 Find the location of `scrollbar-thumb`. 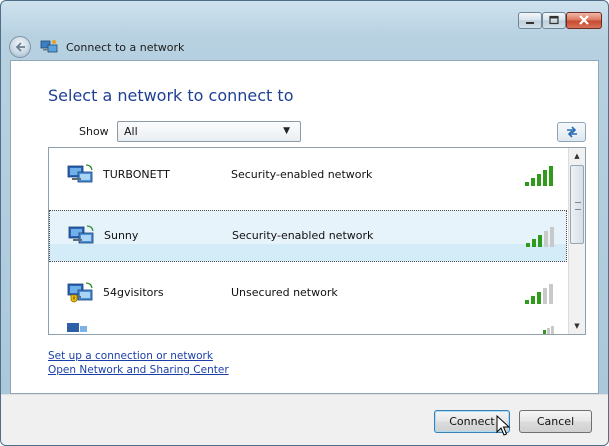

scrollbar-thumb is located at coordinates (577, 204).